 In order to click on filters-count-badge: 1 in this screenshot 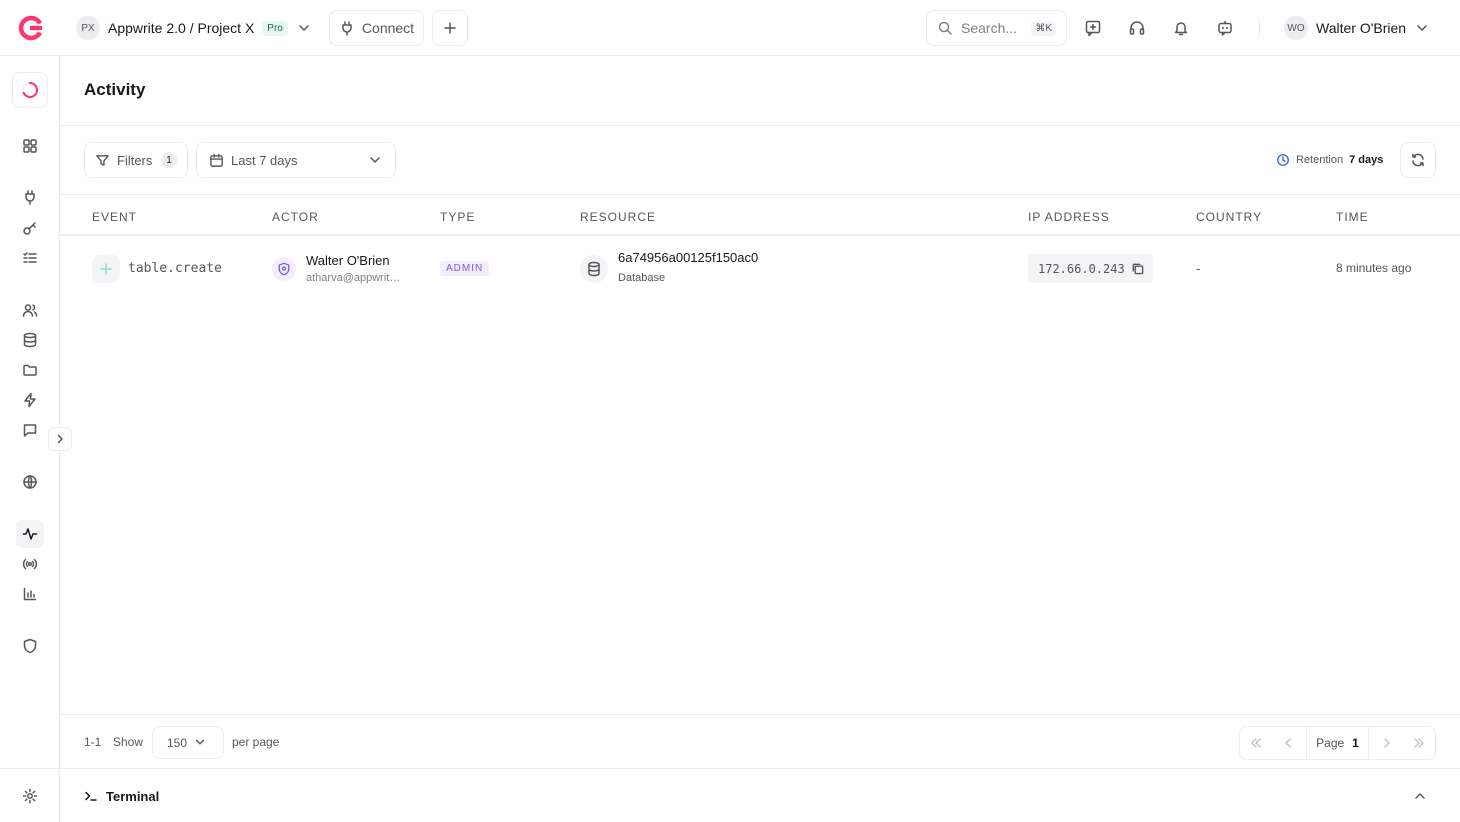, I will do `click(169, 160)`.